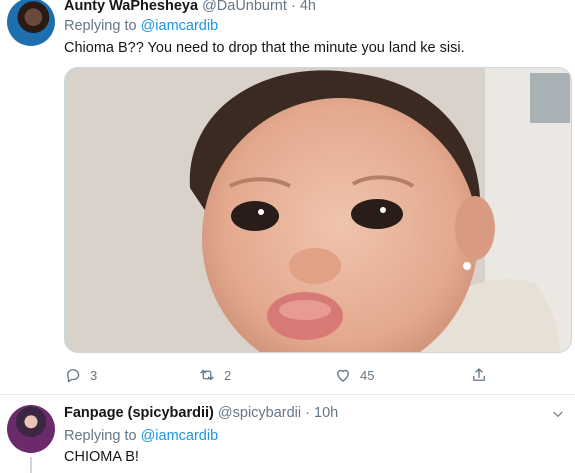 Image resolution: width=575 pixels, height=473 pixels. What do you see at coordinates (259, 413) in the screenshot?
I see `author-handle: @spicybardii` at bounding box center [259, 413].